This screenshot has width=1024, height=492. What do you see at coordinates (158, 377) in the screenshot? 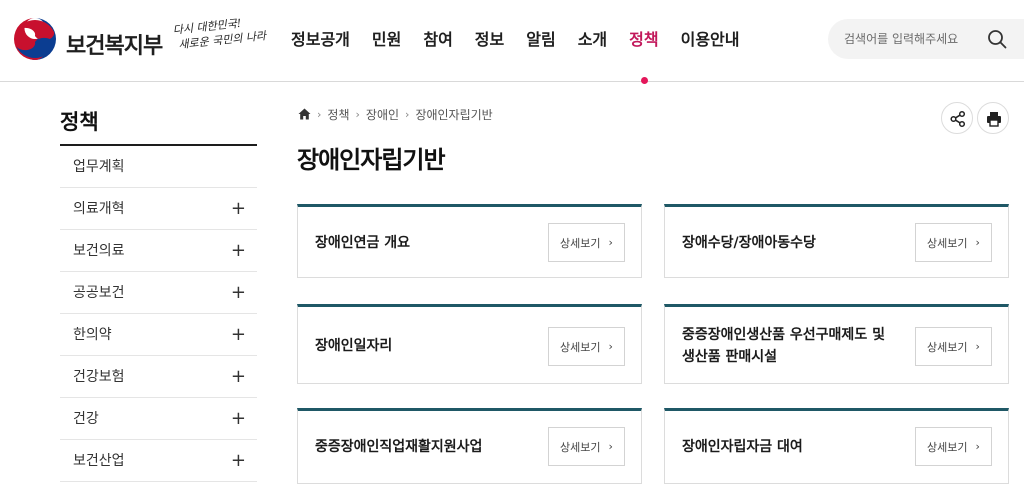
I see `sidebar-item-health-insurance: 건강보험 +` at bounding box center [158, 377].